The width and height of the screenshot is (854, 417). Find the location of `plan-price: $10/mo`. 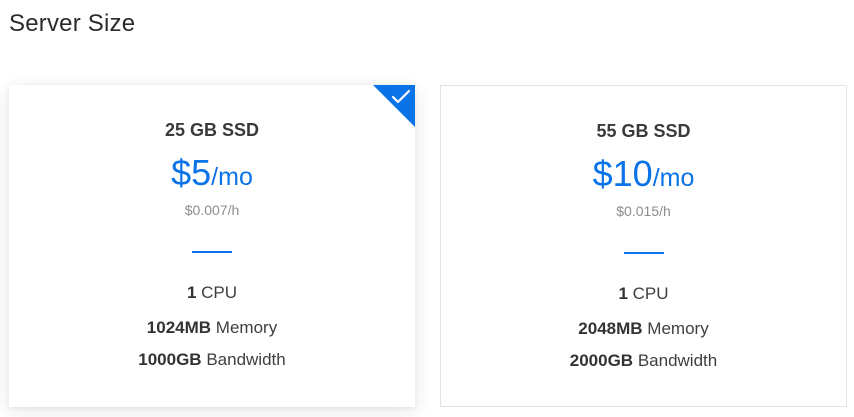

plan-price: $10/mo is located at coordinates (643, 174).